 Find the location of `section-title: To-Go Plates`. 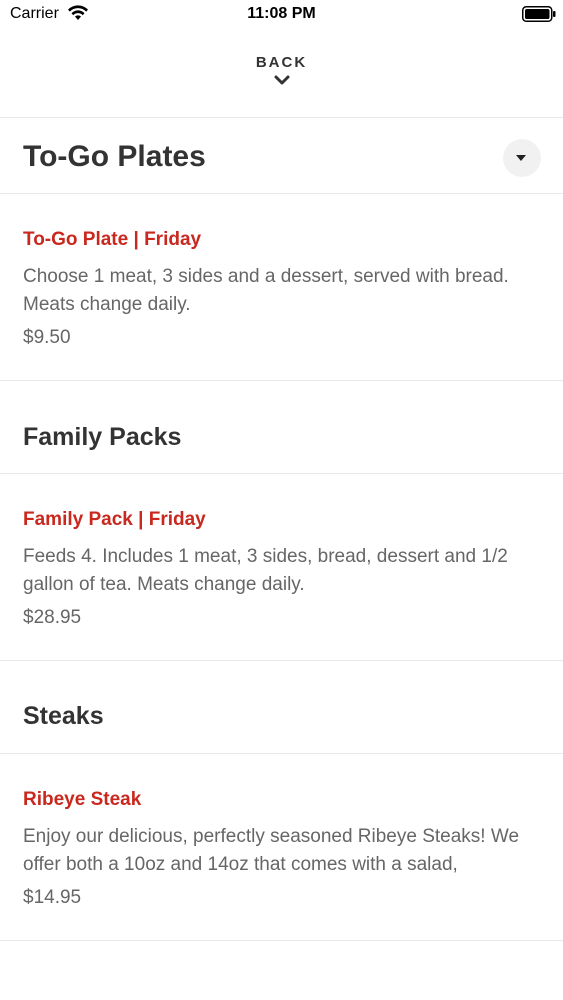

section-title: To-Go Plates is located at coordinates (114, 156).